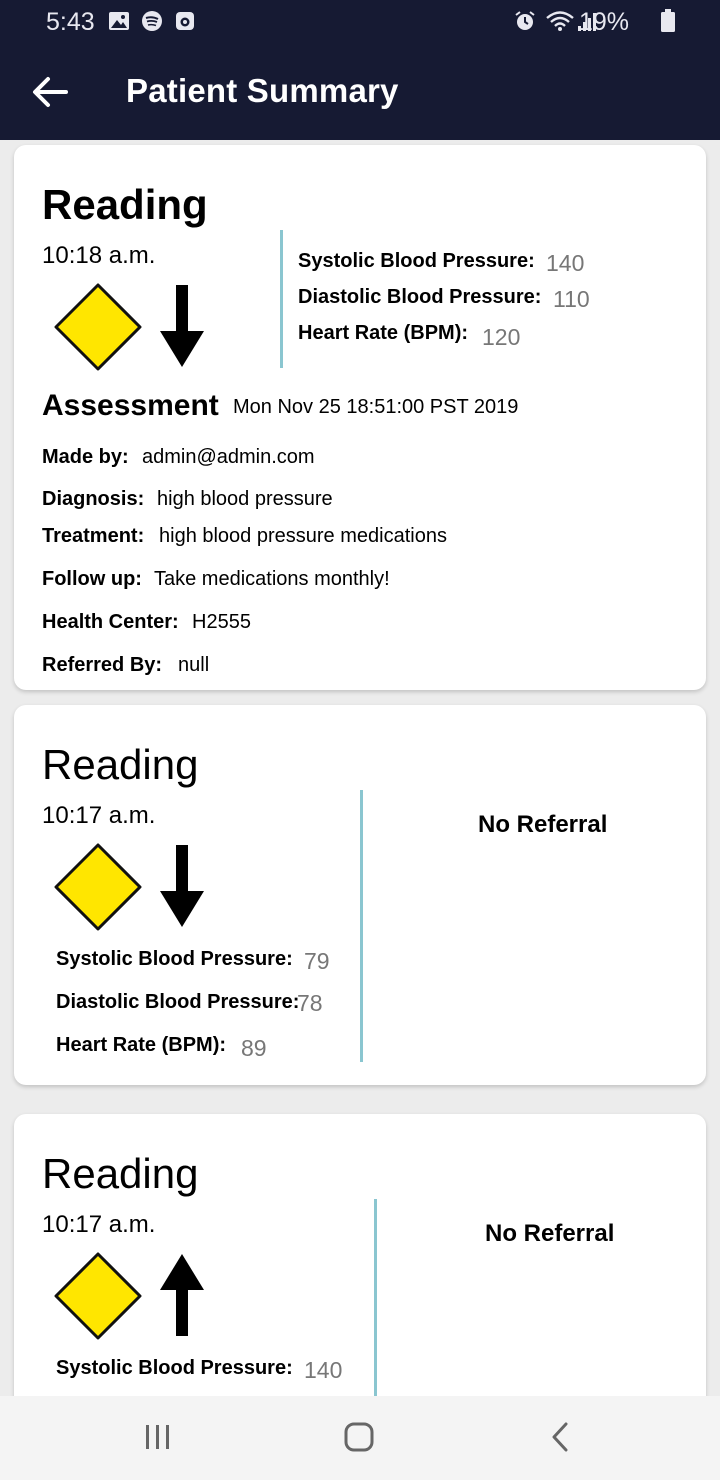 The height and width of the screenshot is (1480, 720). What do you see at coordinates (102, 665) in the screenshot?
I see `referred-by-label: Referred By:` at bounding box center [102, 665].